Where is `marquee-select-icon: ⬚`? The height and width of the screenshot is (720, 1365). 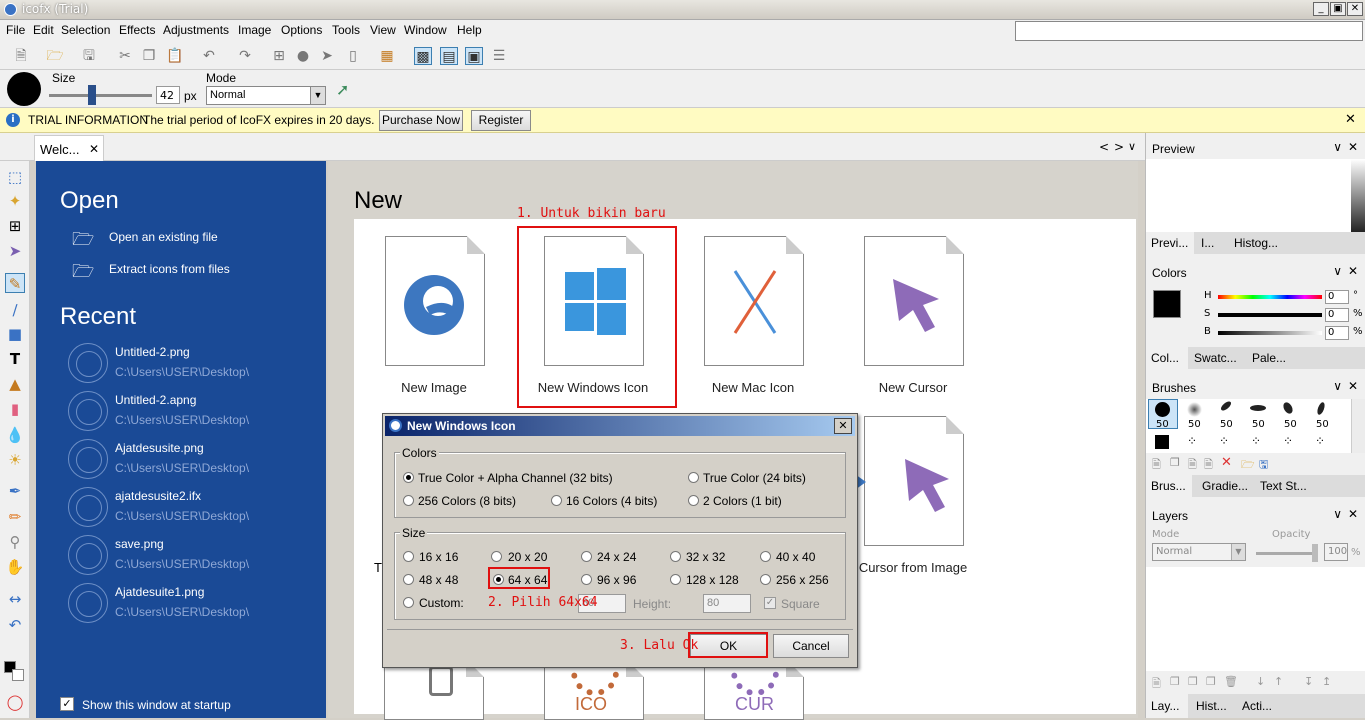
marquee-select-icon: ⬚ is located at coordinates (15, 177).